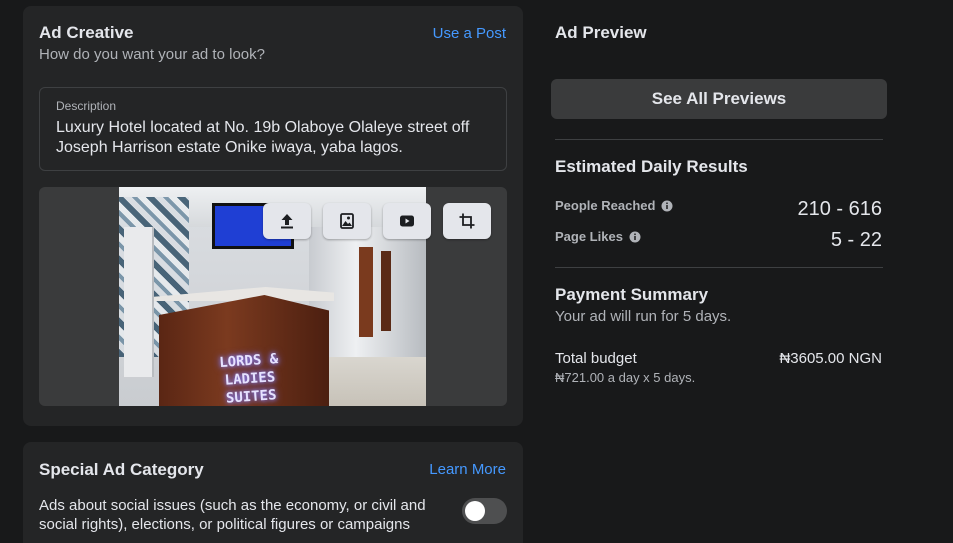 This screenshot has width=953, height=543. What do you see at coordinates (643, 316) in the screenshot?
I see `payment-summary-subtitle: Your ad will run for 5 days.` at bounding box center [643, 316].